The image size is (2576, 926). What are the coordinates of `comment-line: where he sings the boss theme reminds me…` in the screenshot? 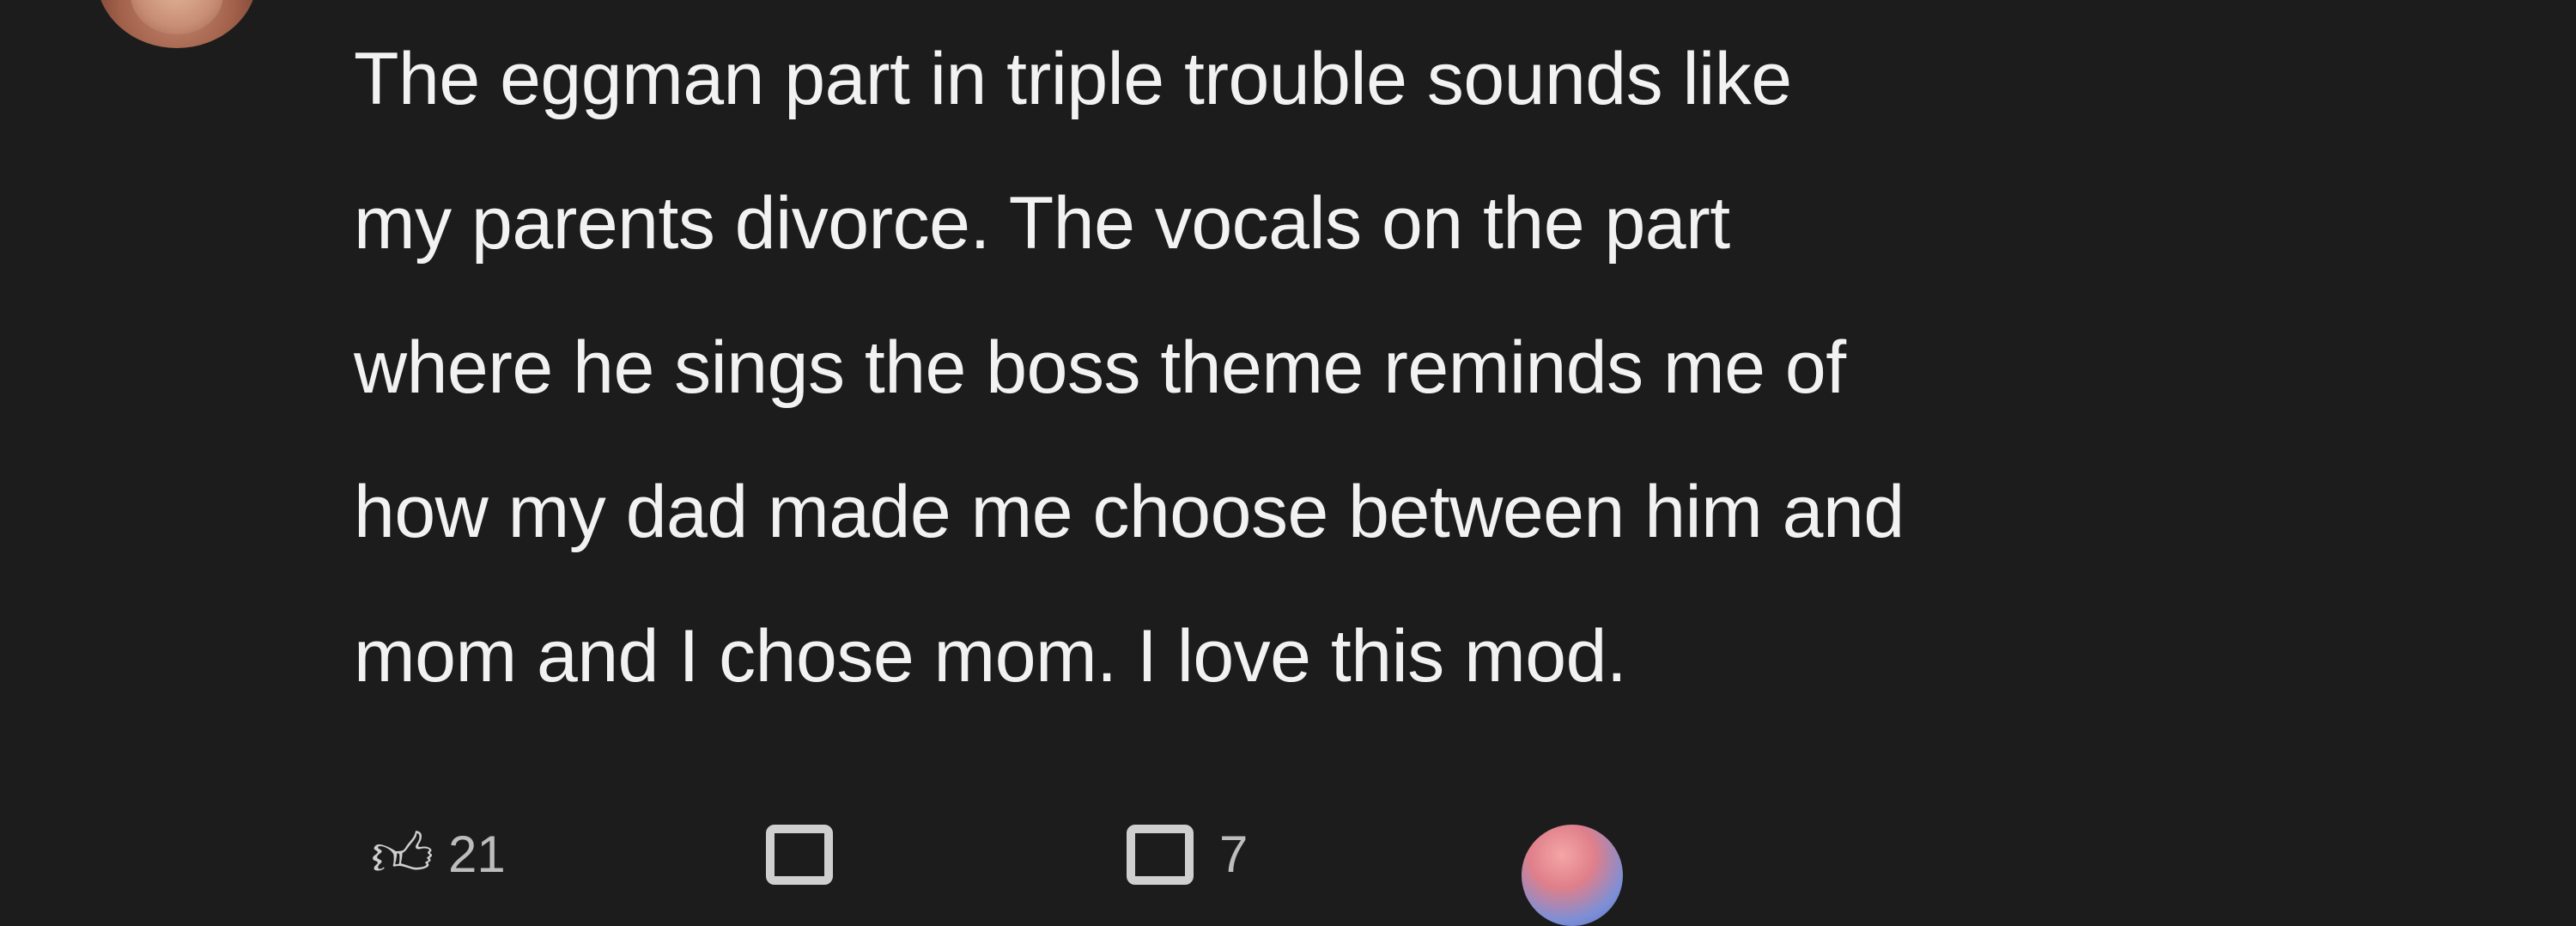 It's located at (1100, 367).